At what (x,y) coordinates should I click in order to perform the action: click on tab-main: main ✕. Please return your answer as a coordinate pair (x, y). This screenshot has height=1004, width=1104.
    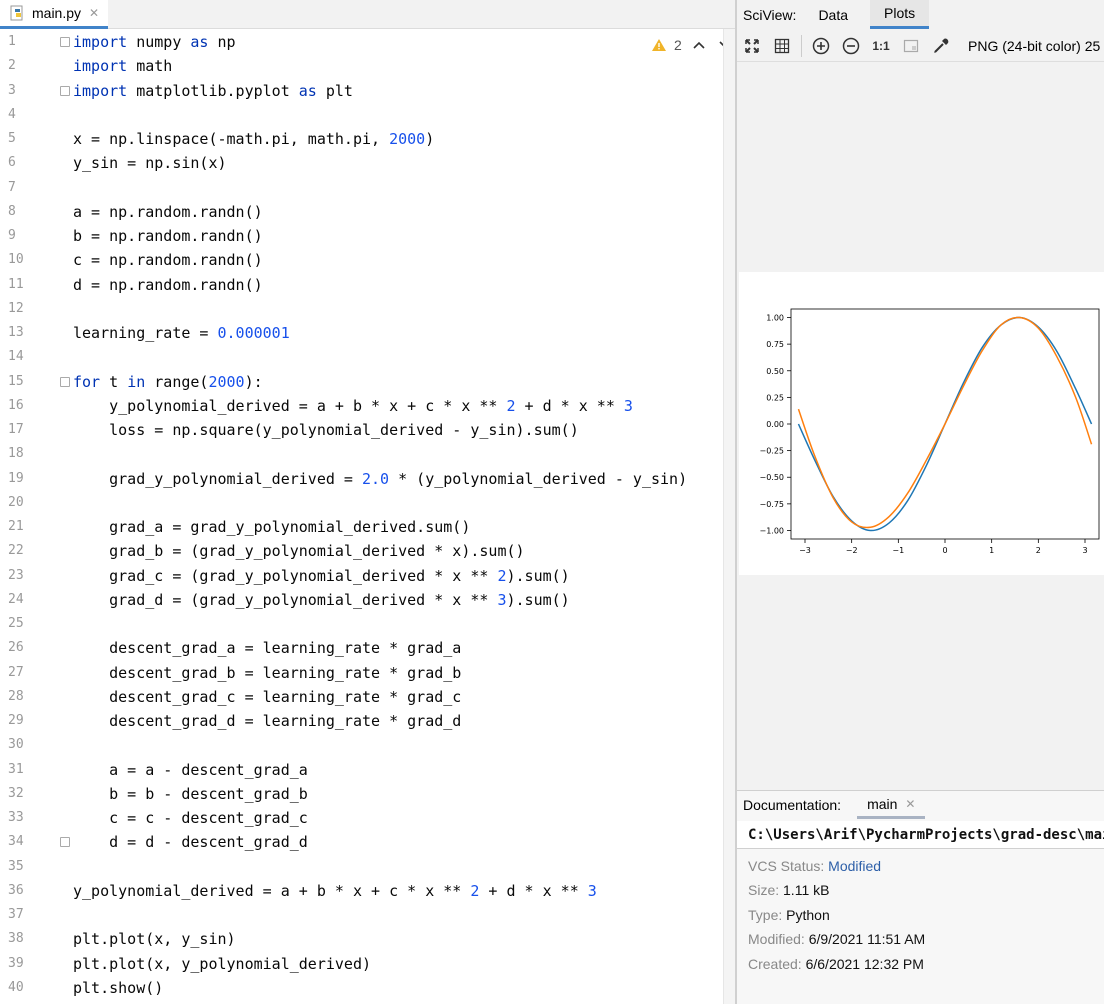
    Looking at the image, I should click on (891, 805).